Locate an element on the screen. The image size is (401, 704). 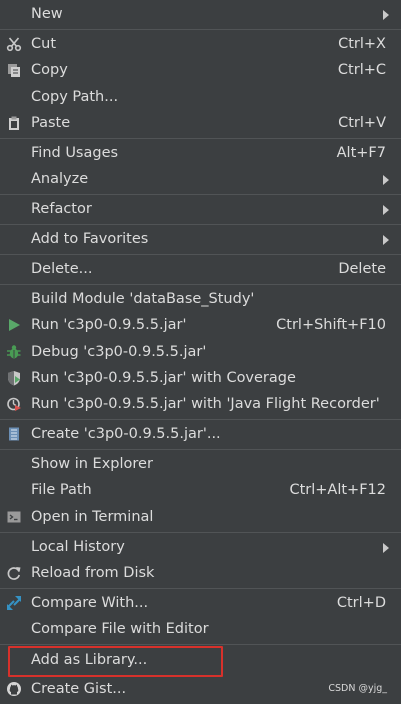
menu-item-build-module-label: Build Module 'dataBase_Study' is located at coordinates (143, 299).